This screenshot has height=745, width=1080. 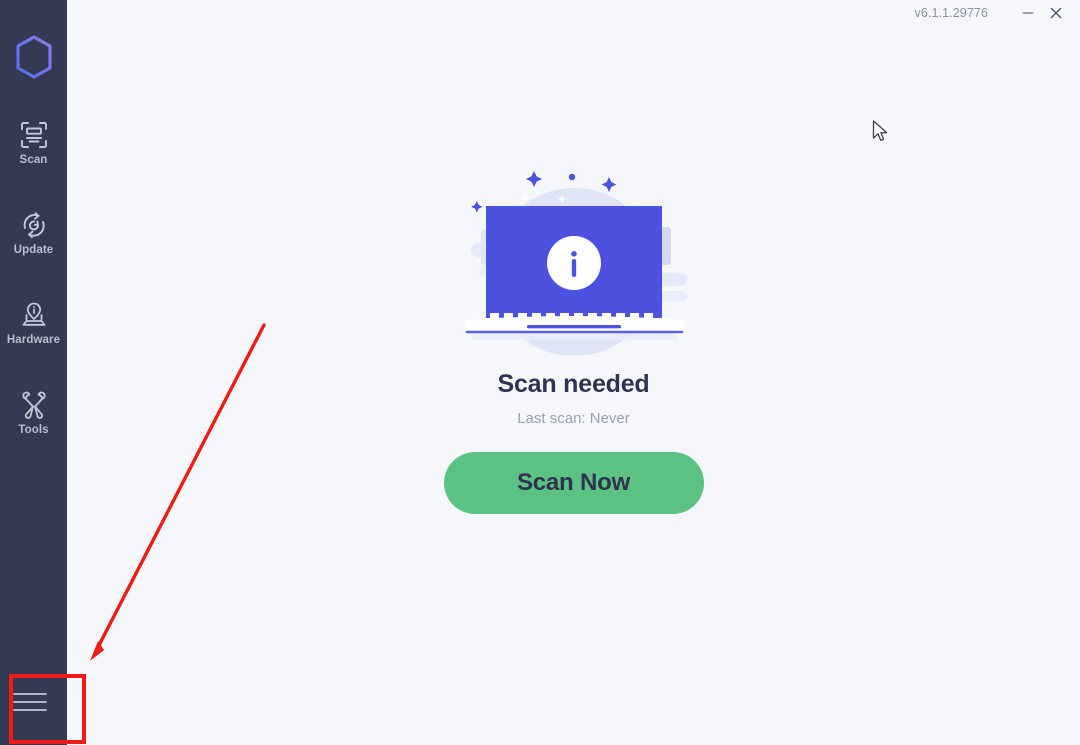 I want to click on close-icon, so click(x=1056, y=13).